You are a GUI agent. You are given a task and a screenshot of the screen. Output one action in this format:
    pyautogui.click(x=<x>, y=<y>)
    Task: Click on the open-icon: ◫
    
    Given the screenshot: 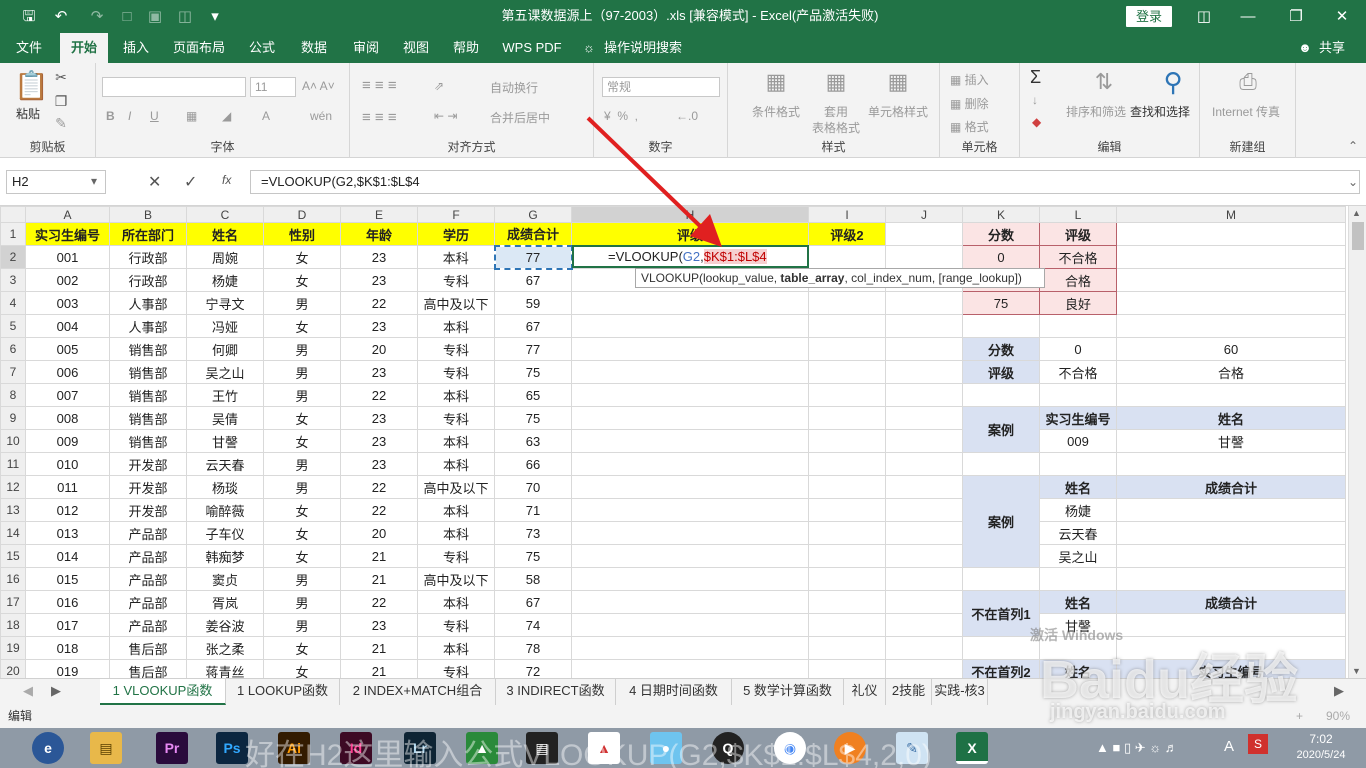 What is the action you would take?
    pyautogui.click(x=185, y=16)
    